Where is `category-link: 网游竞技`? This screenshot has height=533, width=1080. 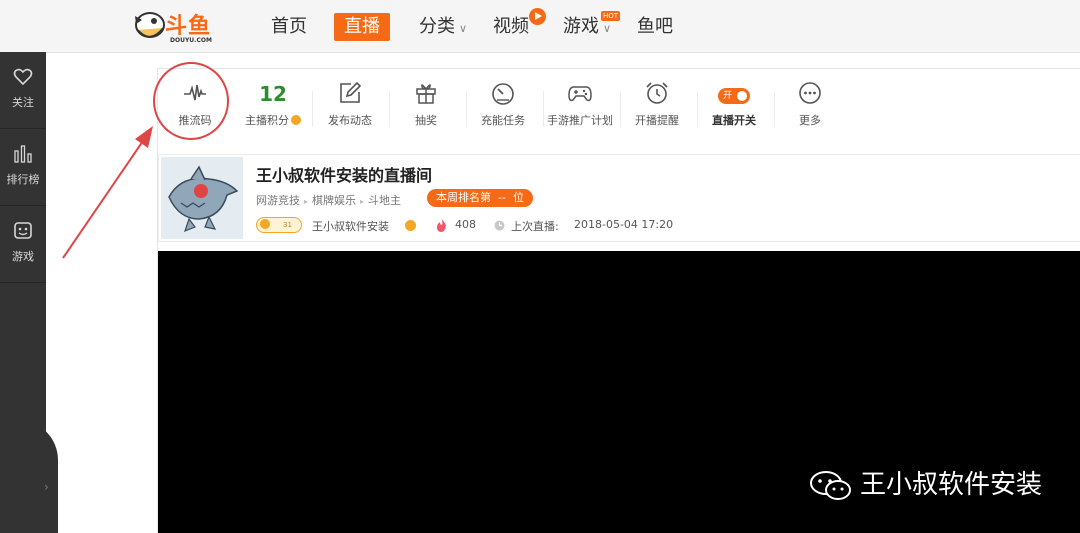
category-link: 网游竞技 is located at coordinates (278, 200).